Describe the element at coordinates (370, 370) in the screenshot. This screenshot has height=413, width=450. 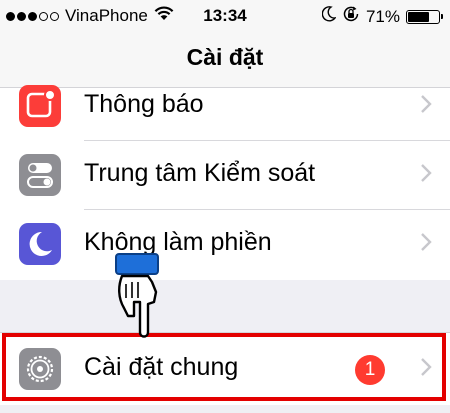
I see `notification-badge: 1` at that location.